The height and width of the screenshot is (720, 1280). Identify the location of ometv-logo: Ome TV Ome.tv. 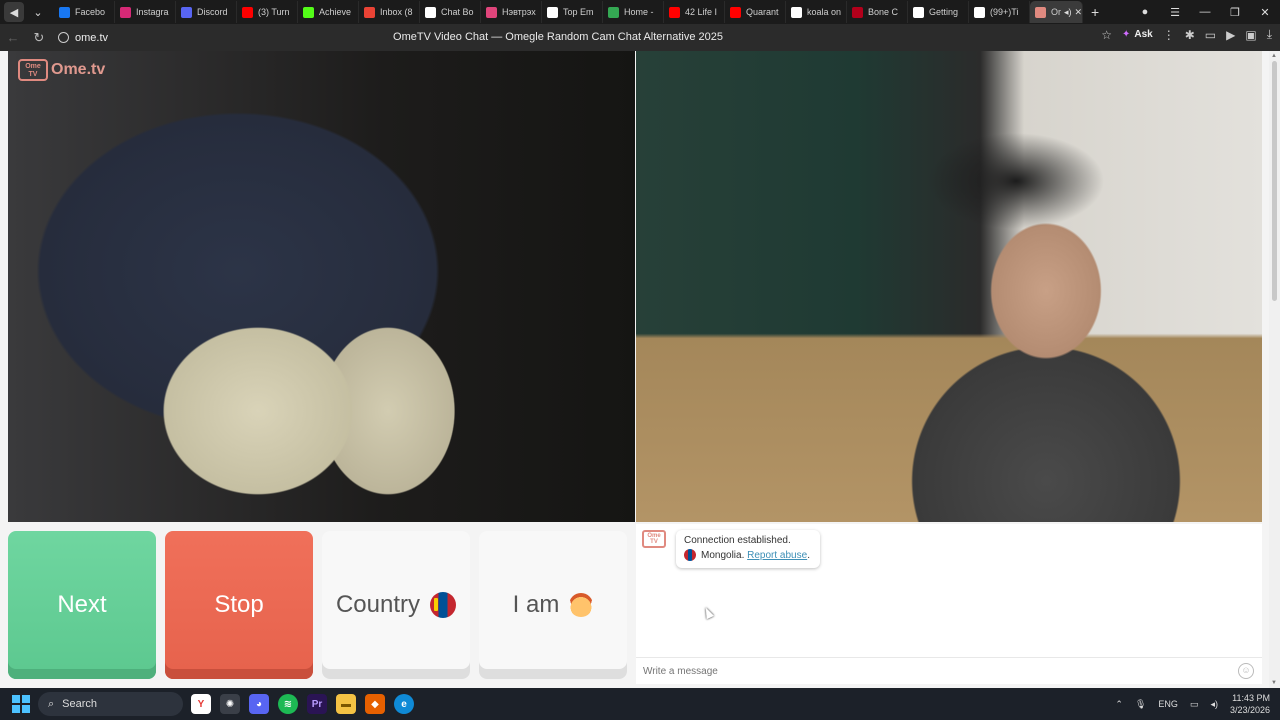
(61, 70).